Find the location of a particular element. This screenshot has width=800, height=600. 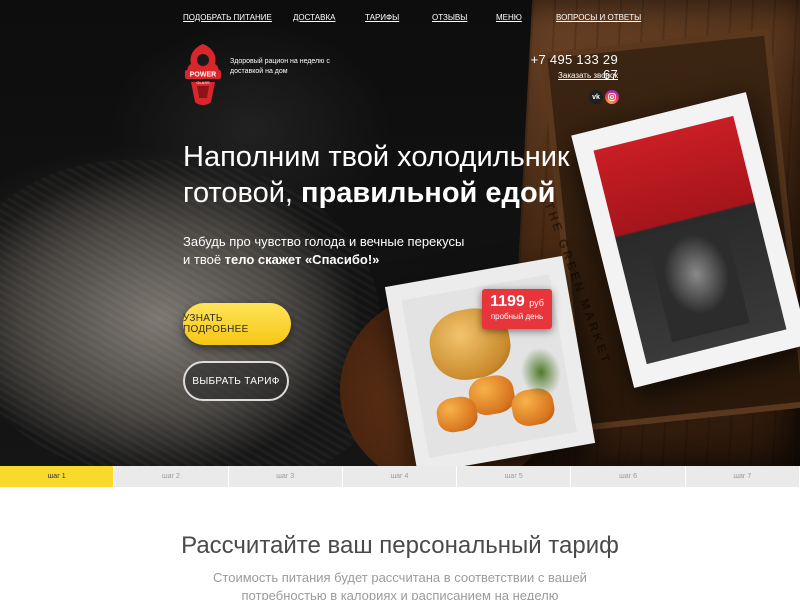

choose-tariff-button: ВЫБРАТЬ ТАРИФ is located at coordinates (236, 381).